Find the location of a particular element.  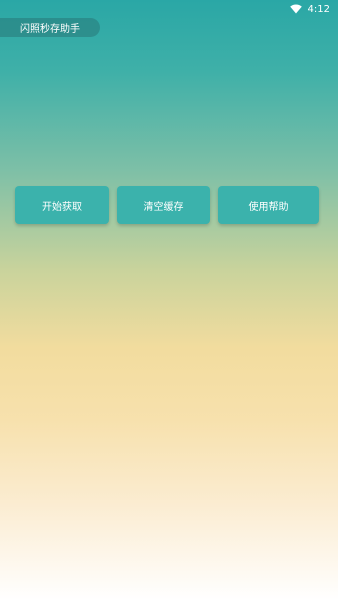

start-fetch-button: 开始获取 is located at coordinates (62, 205).